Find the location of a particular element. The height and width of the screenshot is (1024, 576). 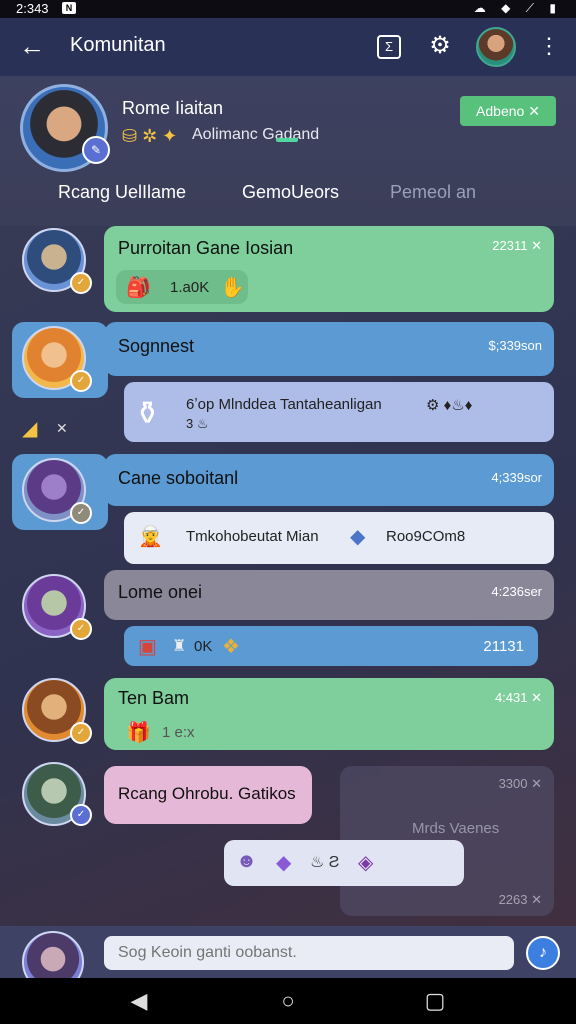

message-title: Ten Bam is located at coordinates (154, 698).